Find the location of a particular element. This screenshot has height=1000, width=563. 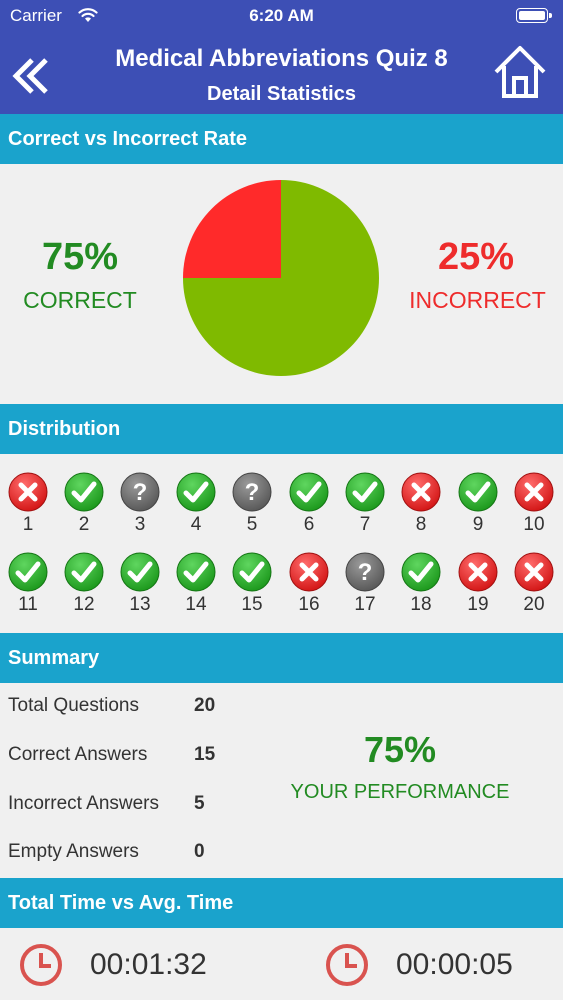

question-cell: 12 is located at coordinates (84, 574).